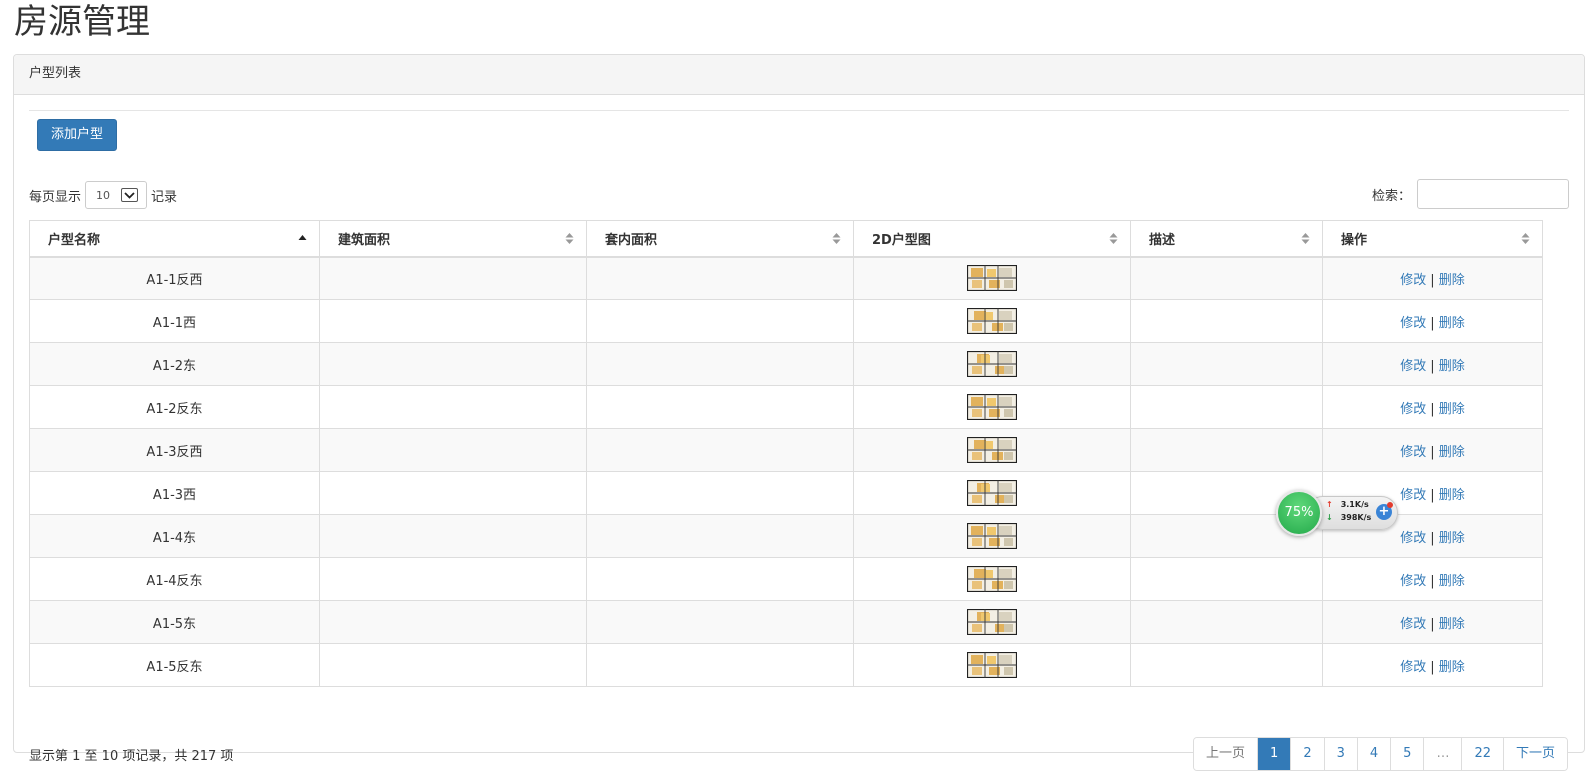 The width and height of the screenshot is (1596, 772). I want to click on page-length-select: 10, so click(116, 195).